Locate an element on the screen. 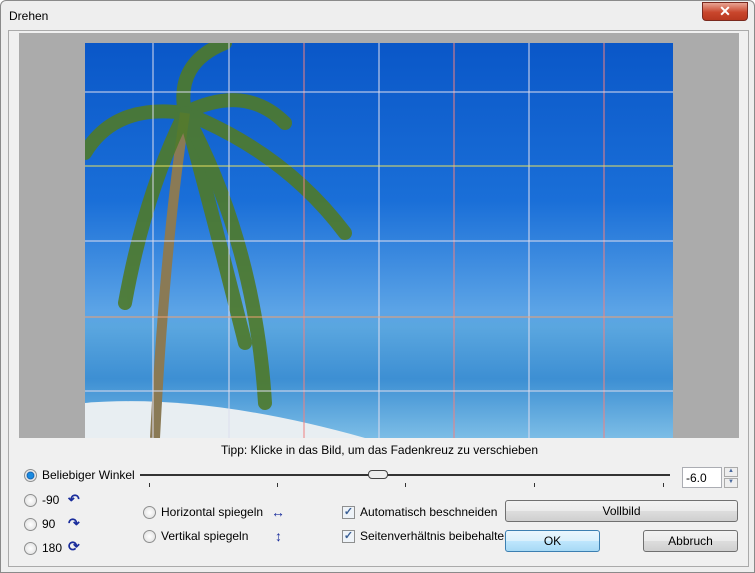  beach is located at coordinates (225, 419).